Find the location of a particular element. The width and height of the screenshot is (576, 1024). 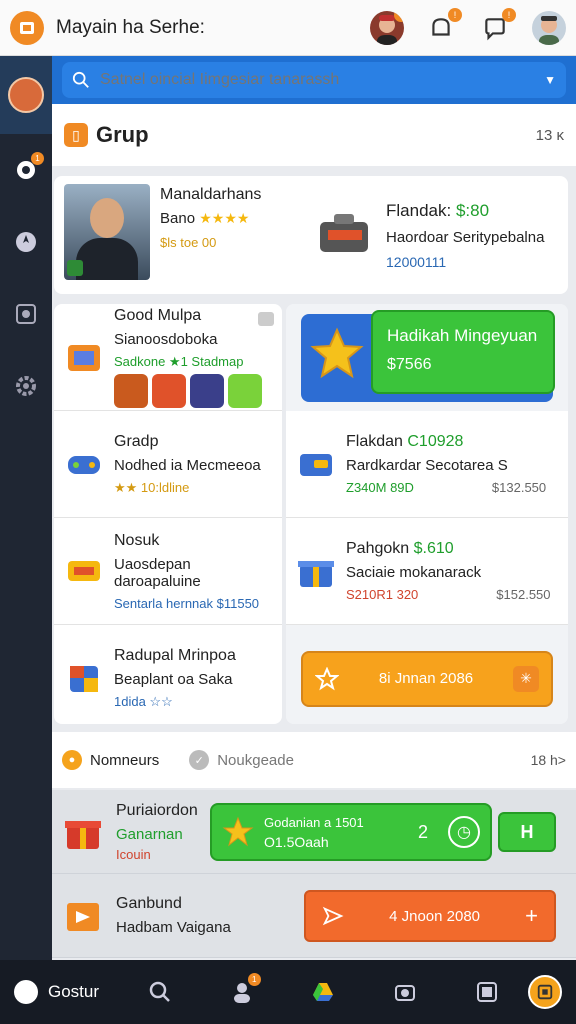

app-title: Mayain ha Serhe: is located at coordinates (130, 27).